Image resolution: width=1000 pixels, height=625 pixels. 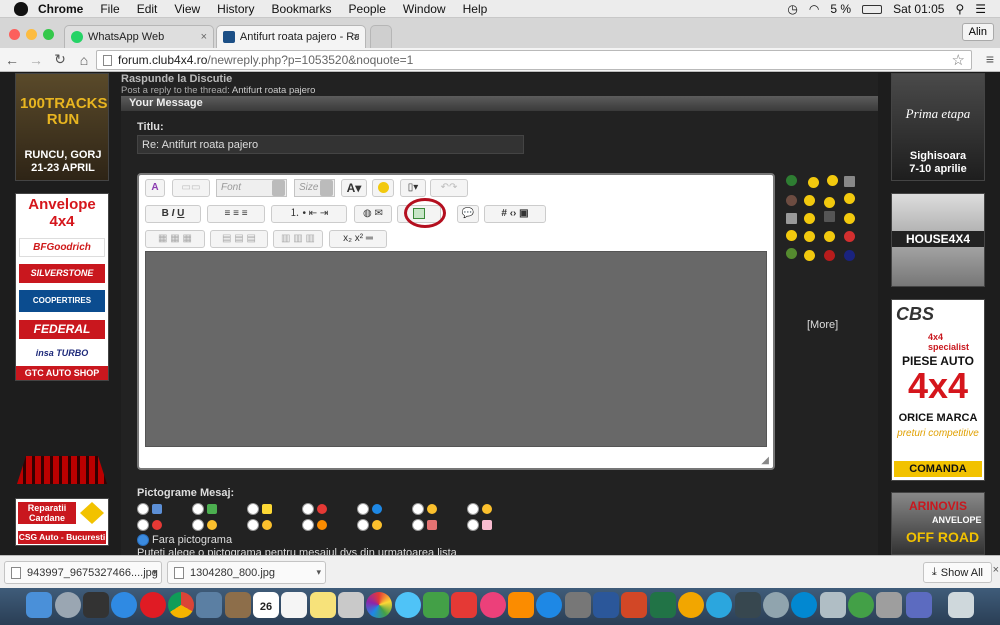 What do you see at coordinates (48, 34) in the screenshot?
I see `maximize-window-icon` at bounding box center [48, 34].